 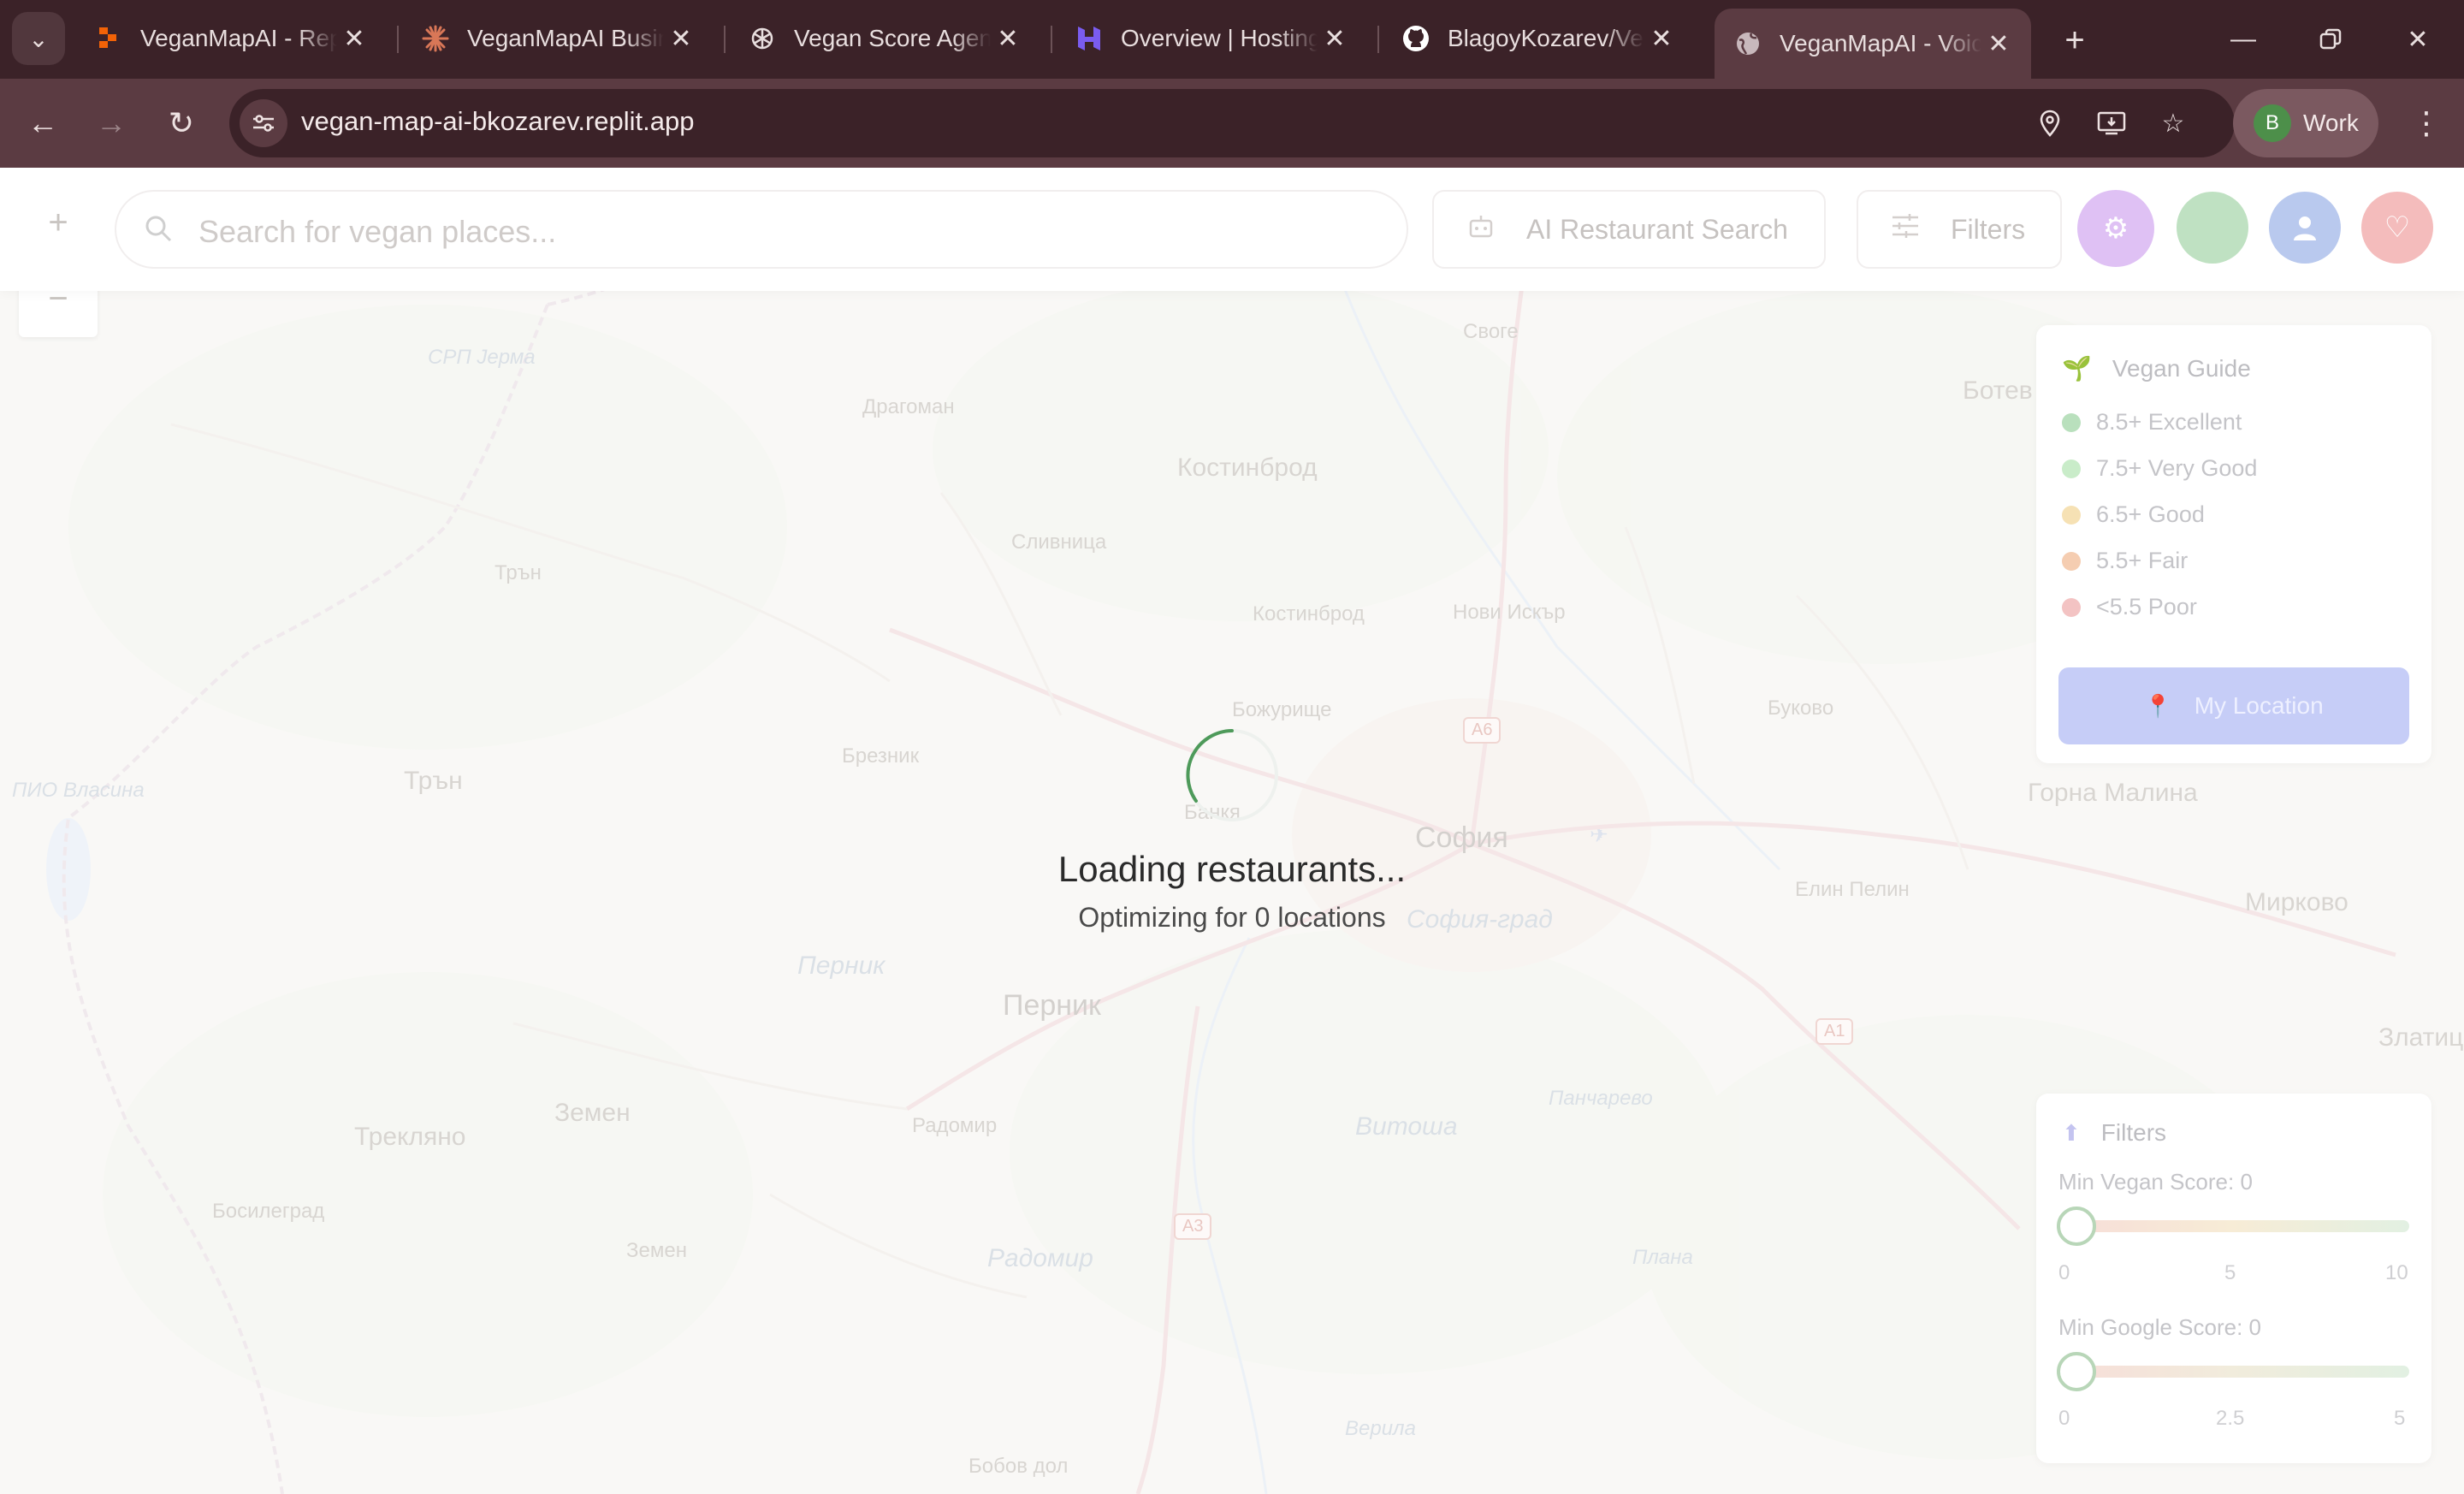 I want to click on globe-icon, so click(x=1747, y=43).